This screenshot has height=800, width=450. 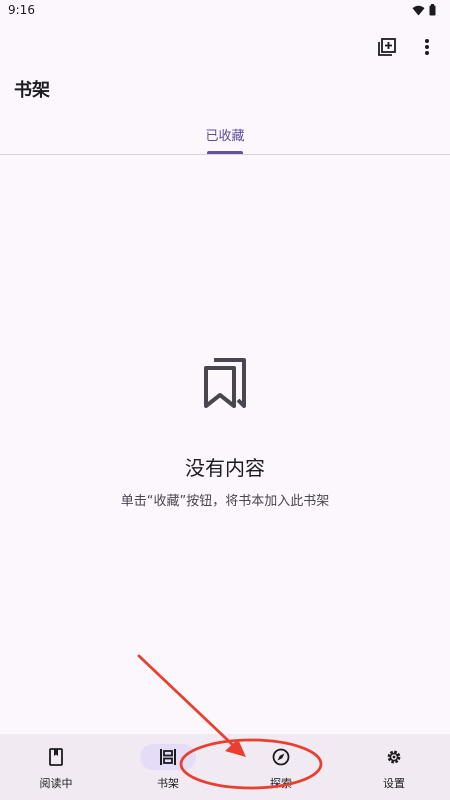 I want to click on more-vert-icon, so click(x=427, y=47).